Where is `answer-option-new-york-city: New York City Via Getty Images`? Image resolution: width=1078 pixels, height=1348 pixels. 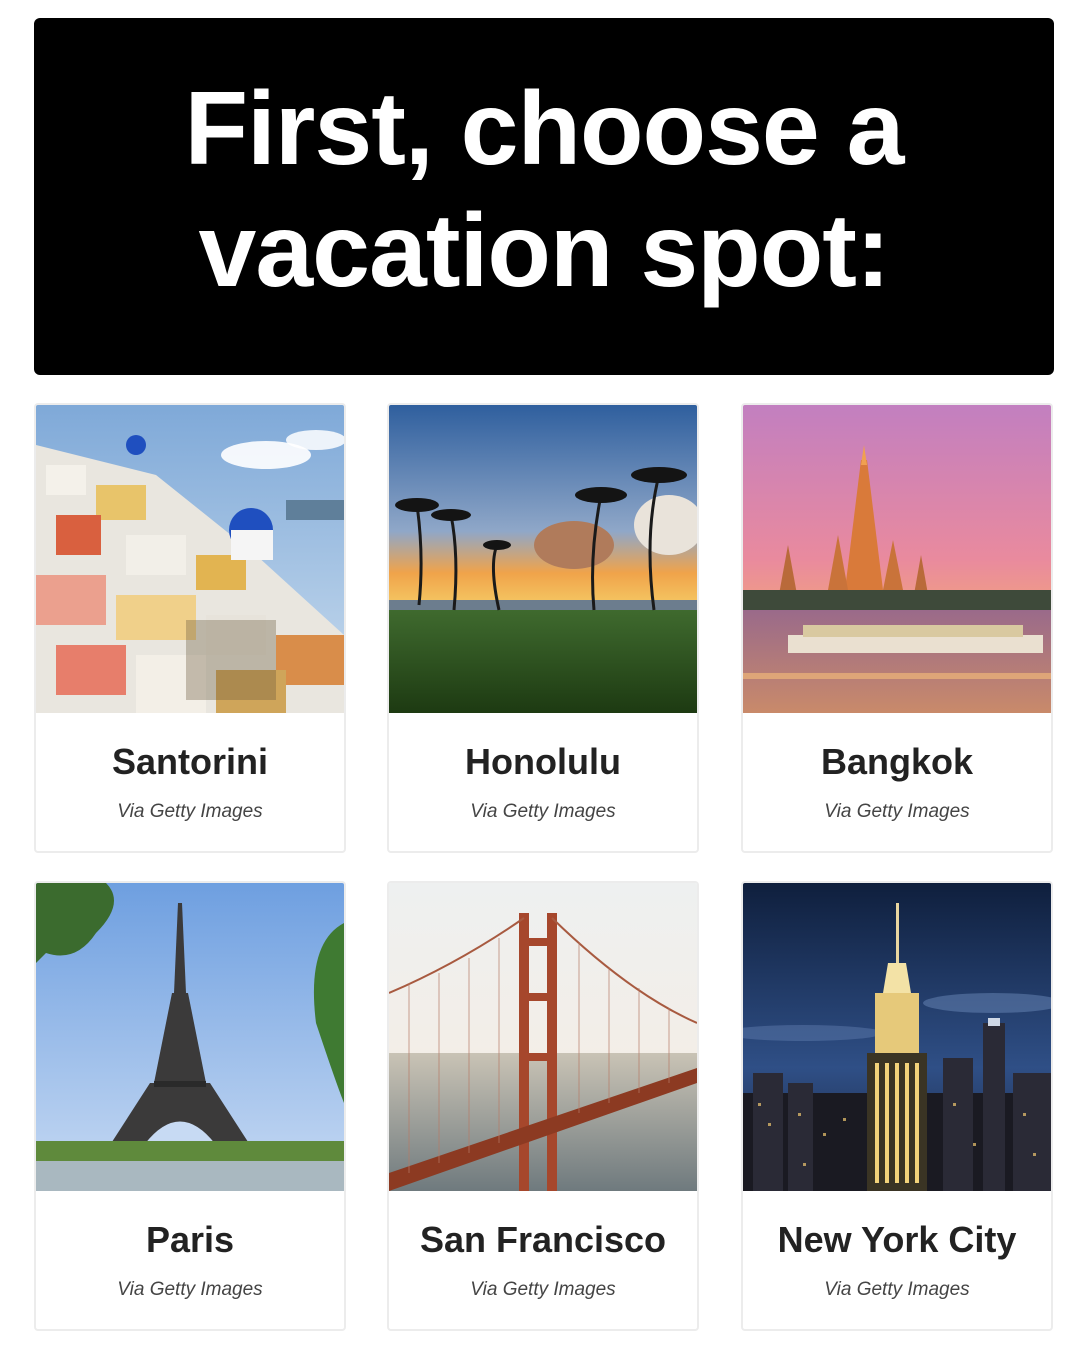
answer-option-new-york-city: New York City Via Getty Images is located at coordinates (897, 1106).